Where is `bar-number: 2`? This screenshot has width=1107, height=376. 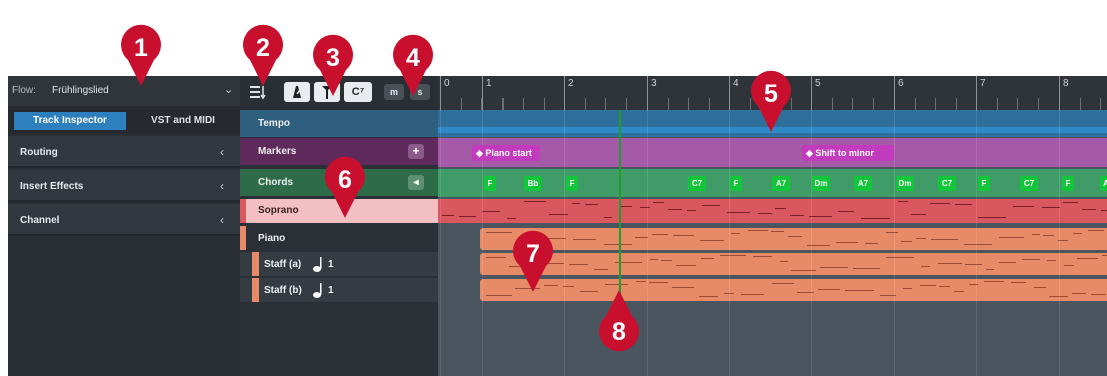
bar-number: 2 is located at coordinates (571, 83).